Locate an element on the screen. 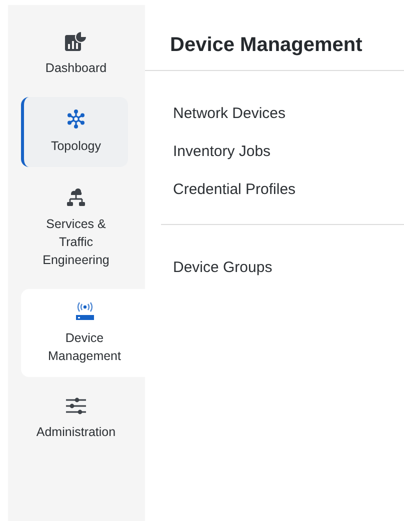  nav-item: Dashboard is located at coordinates (74, 54).